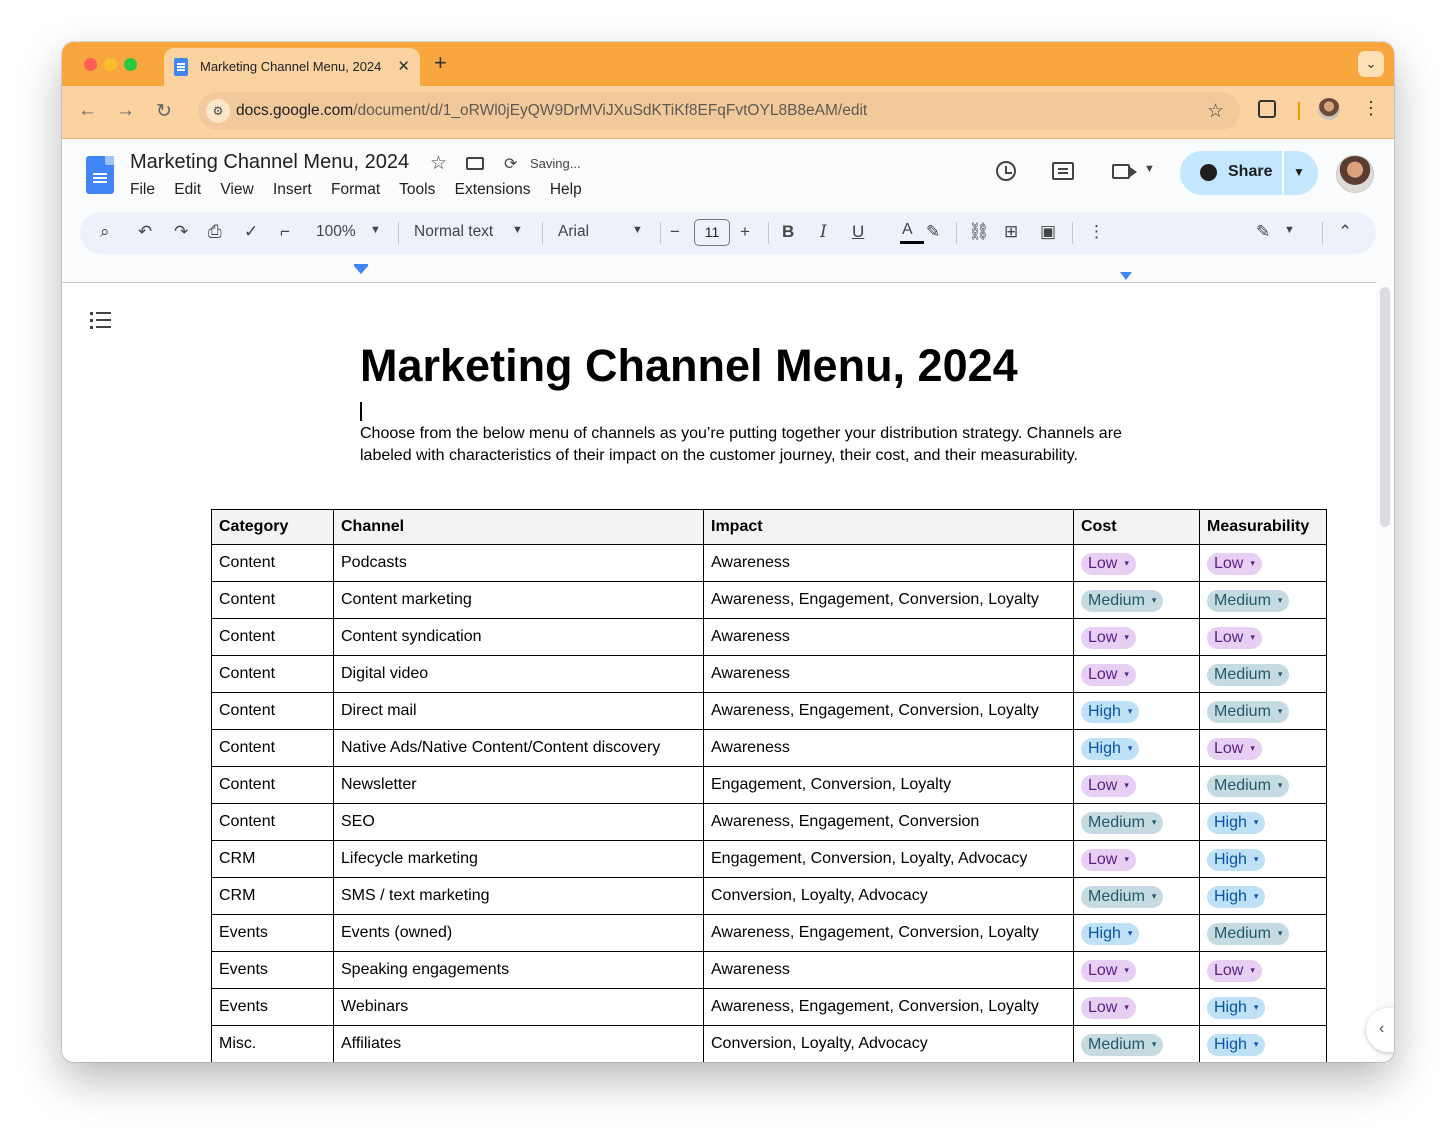  What do you see at coordinates (403, 66) in the screenshot?
I see `tab-close-icon: ✕` at bounding box center [403, 66].